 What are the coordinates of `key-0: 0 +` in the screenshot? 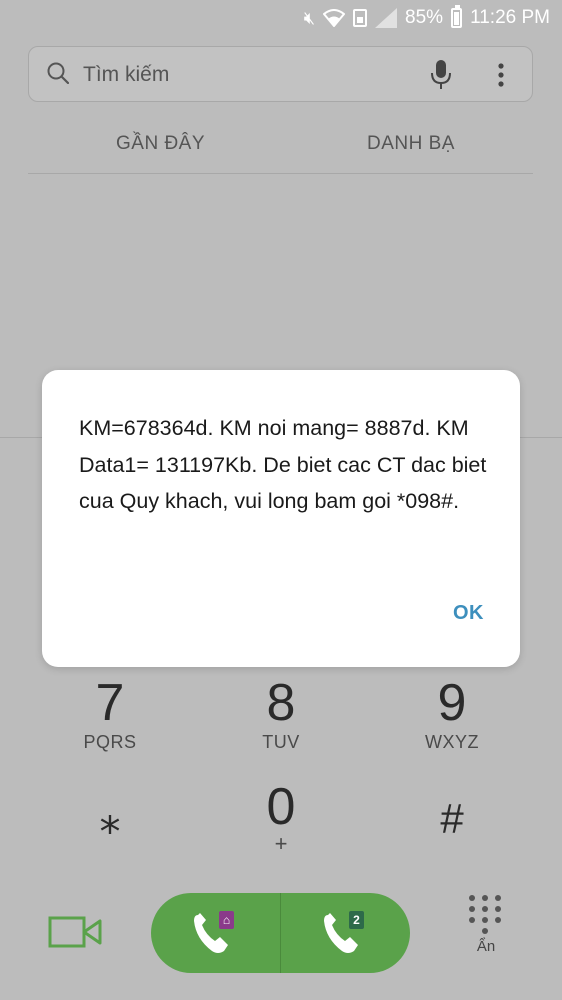 It's located at (281, 830).